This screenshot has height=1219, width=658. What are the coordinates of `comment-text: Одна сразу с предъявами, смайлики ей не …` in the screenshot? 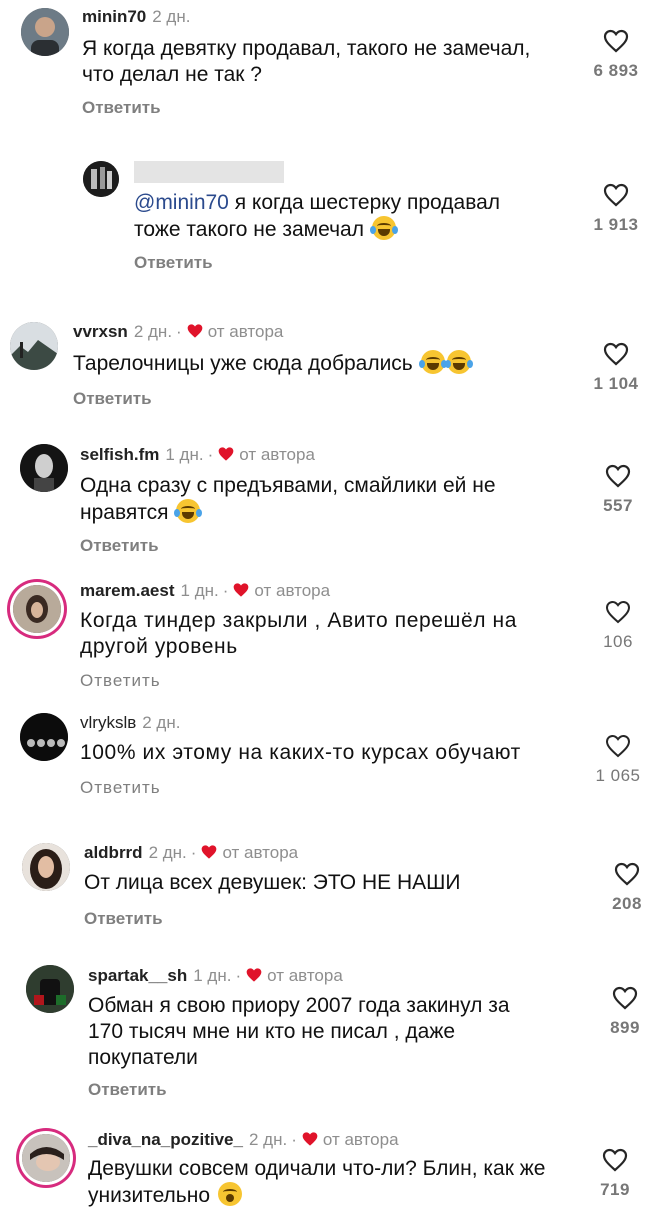 It's located at (320, 499).